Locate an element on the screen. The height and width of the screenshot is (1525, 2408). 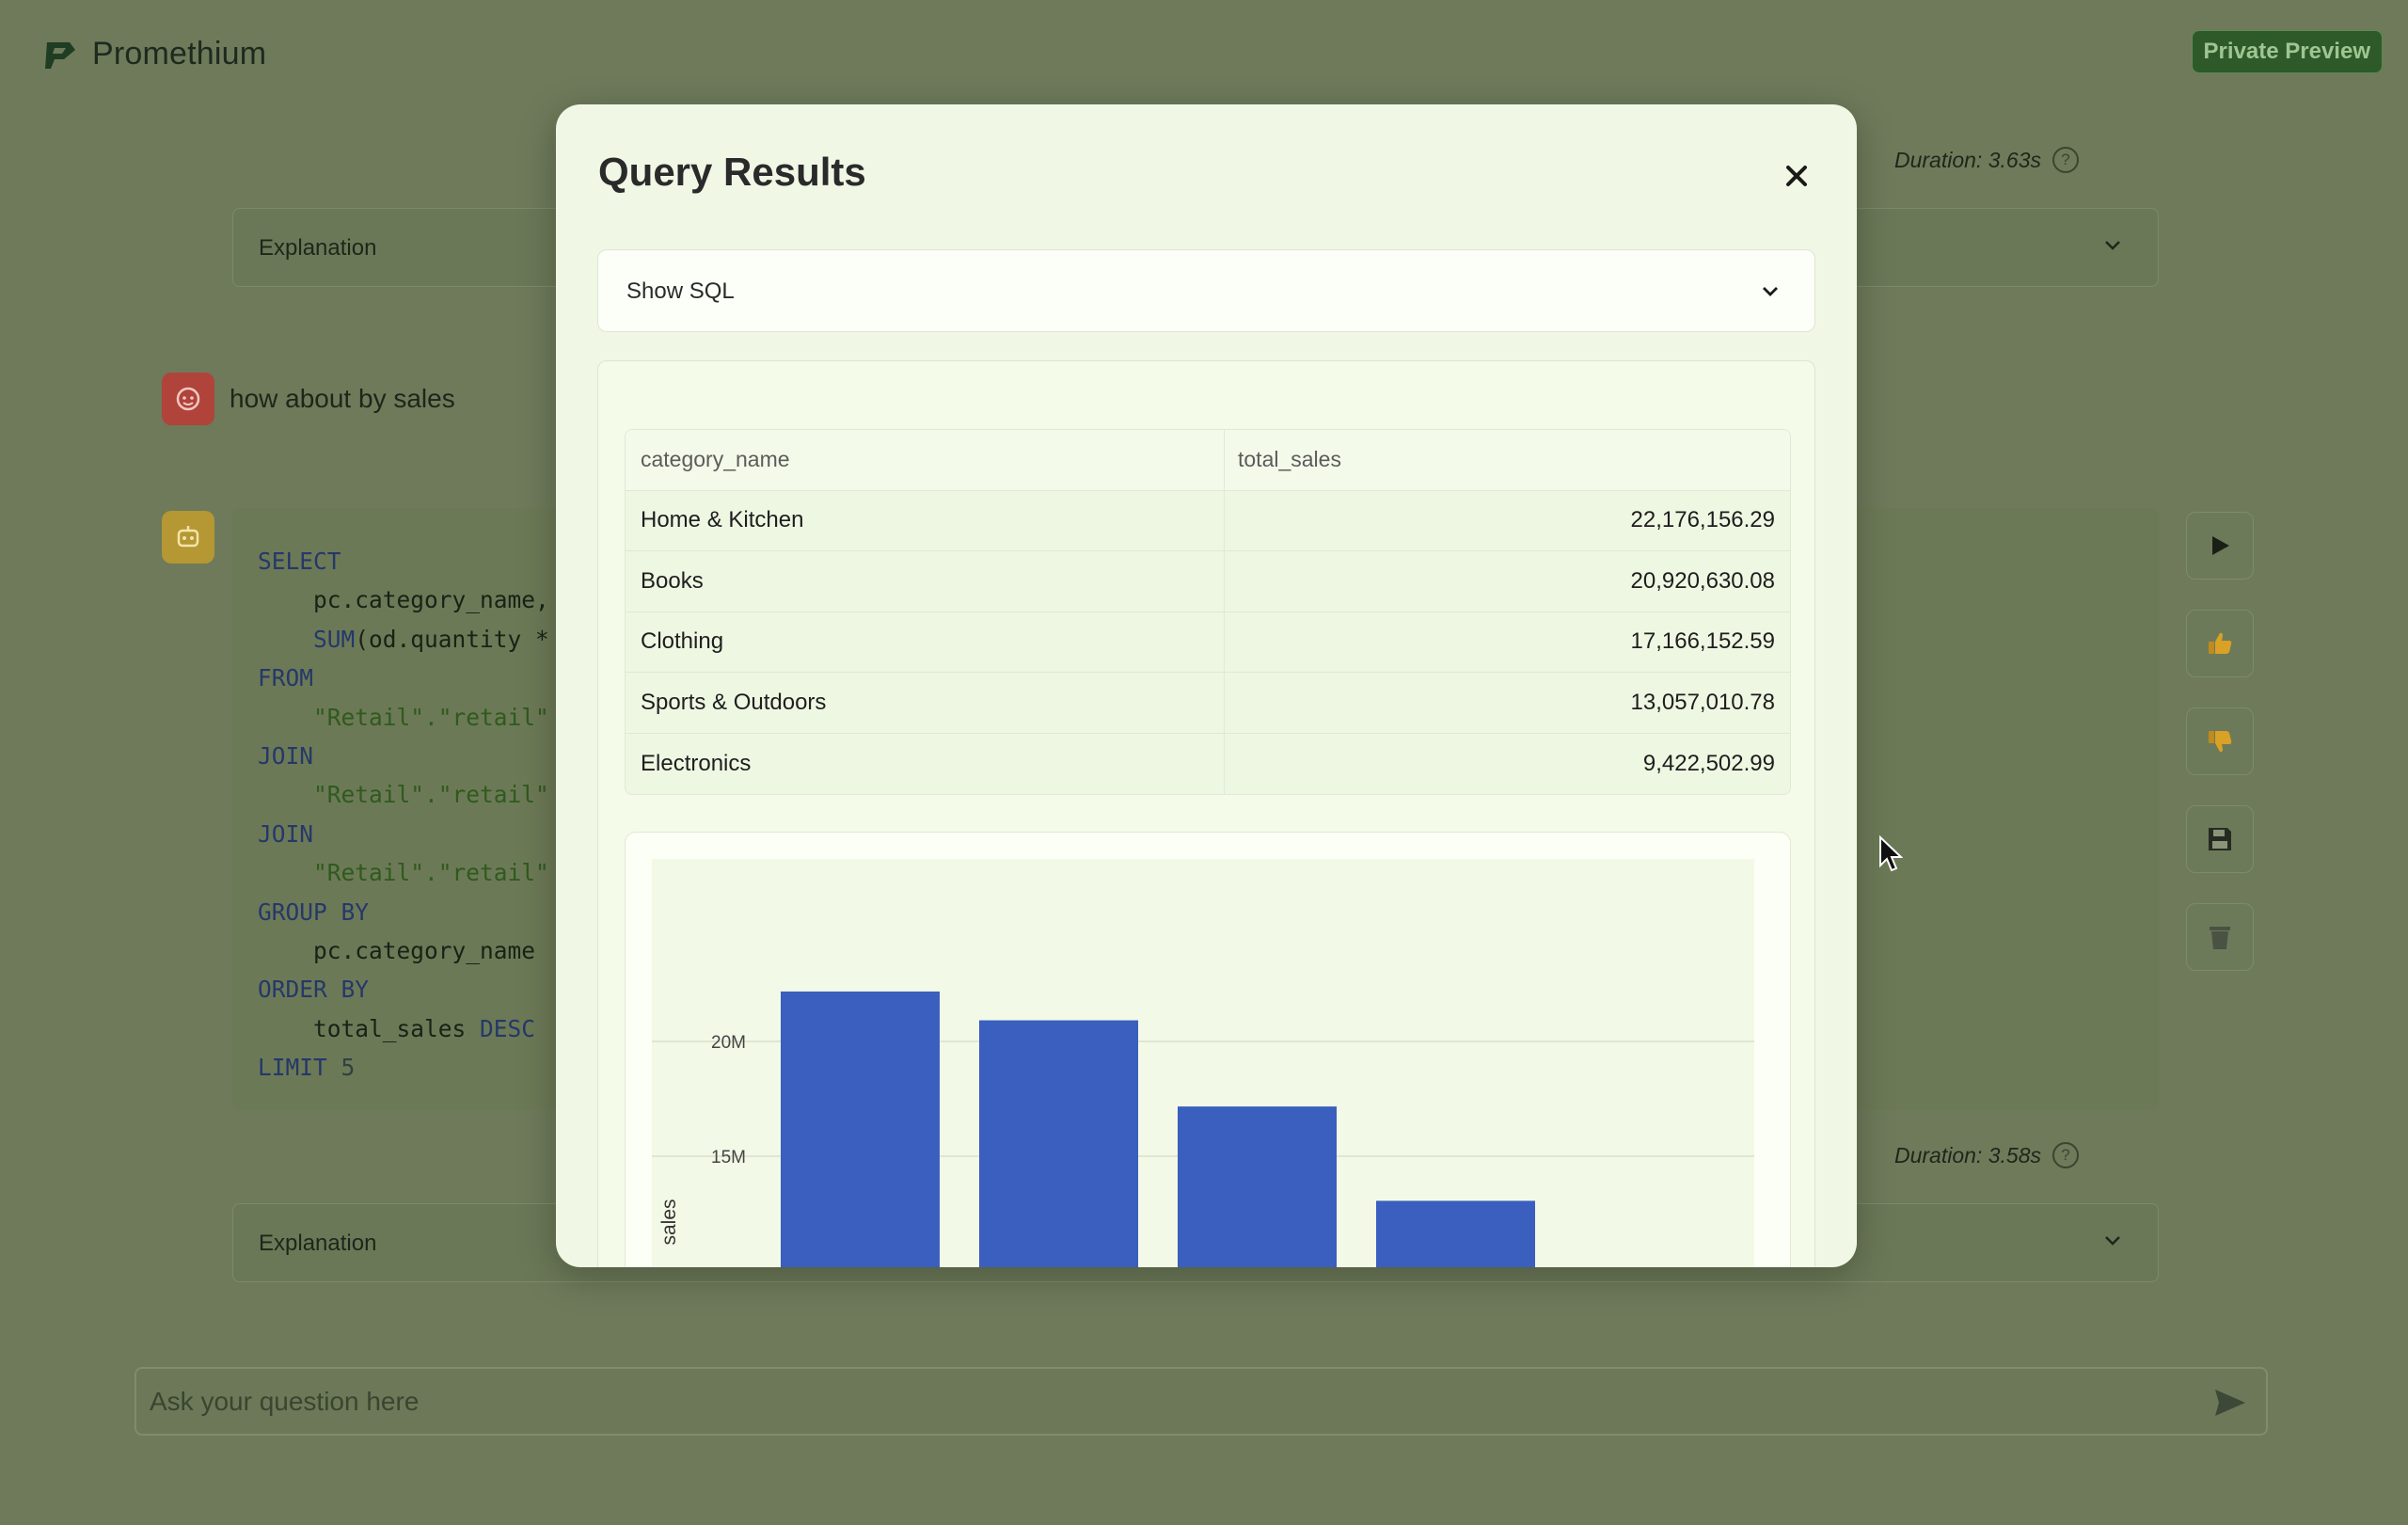
private-preview-badge: Private Preview is located at coordinates (2287, 51).